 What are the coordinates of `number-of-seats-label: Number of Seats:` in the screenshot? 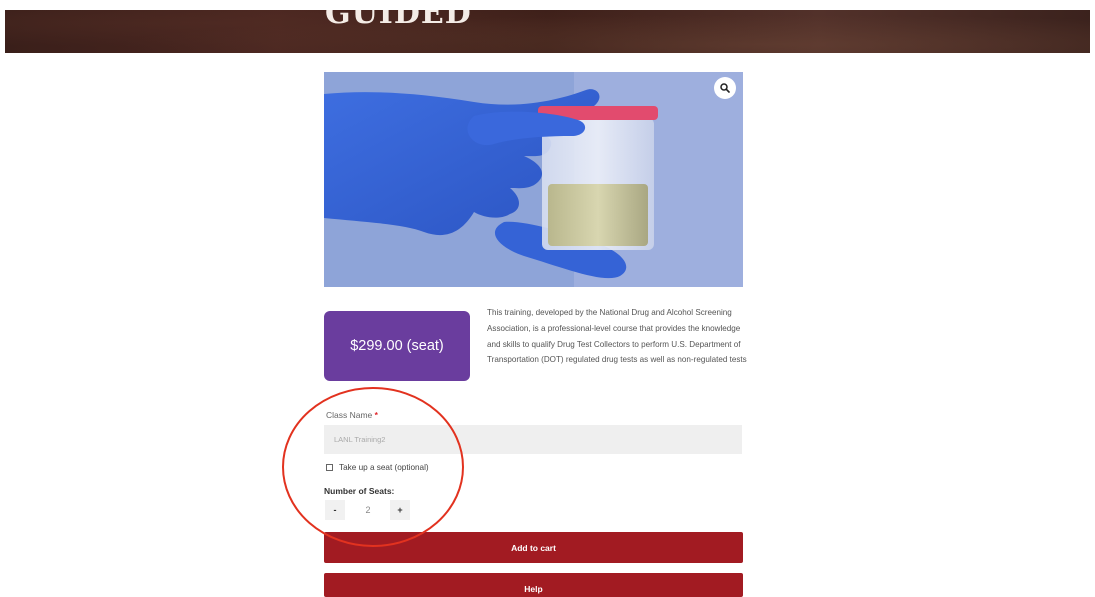 It's located at (359, 491).